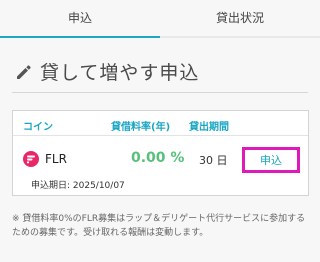 Image resolution: width=320 pixels, height=262 pixels. What do you see at coordinates (31, 159) in the screenshot?
I see `flr-logo-icon` at bounding box center [31, 159].